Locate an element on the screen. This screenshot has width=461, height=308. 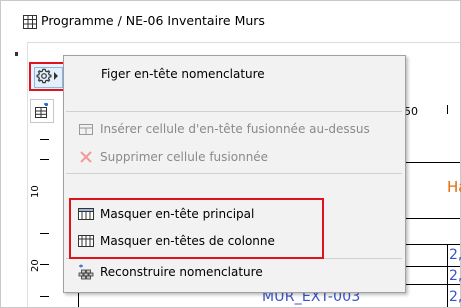
table-insert-icon is located at coordinates (41, 110).